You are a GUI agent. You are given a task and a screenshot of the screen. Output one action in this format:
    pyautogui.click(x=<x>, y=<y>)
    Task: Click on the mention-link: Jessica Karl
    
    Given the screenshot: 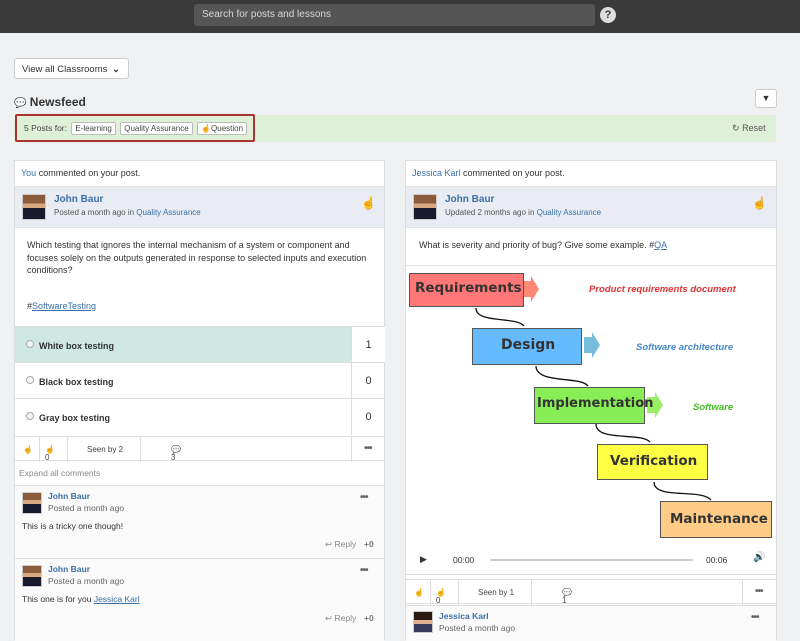 What is the action you would take?
    pyautogui.click(x=117, y=599)
    